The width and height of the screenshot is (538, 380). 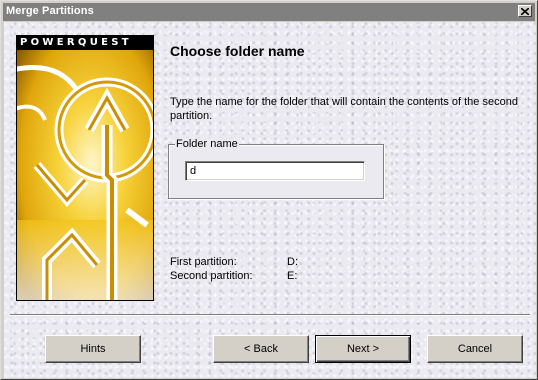 I want to click on second-partition-label: Second partition:, so click(x=211, y=276).